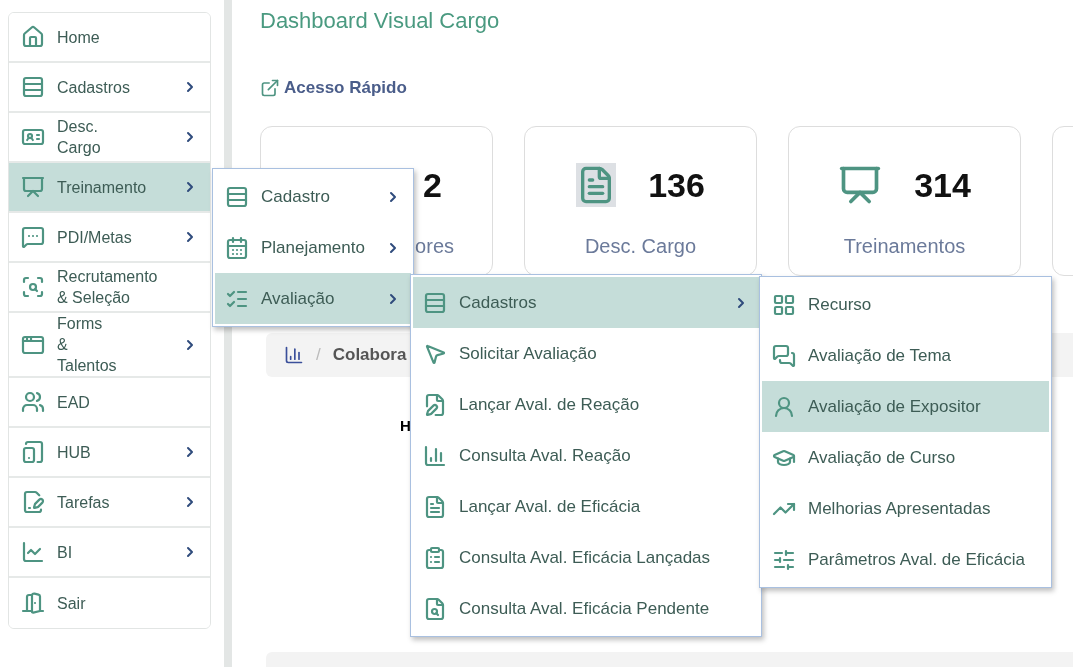 The height and width of the screenshot is (667, 1073). I want to click on clipboard-icon, so click(435, 557).